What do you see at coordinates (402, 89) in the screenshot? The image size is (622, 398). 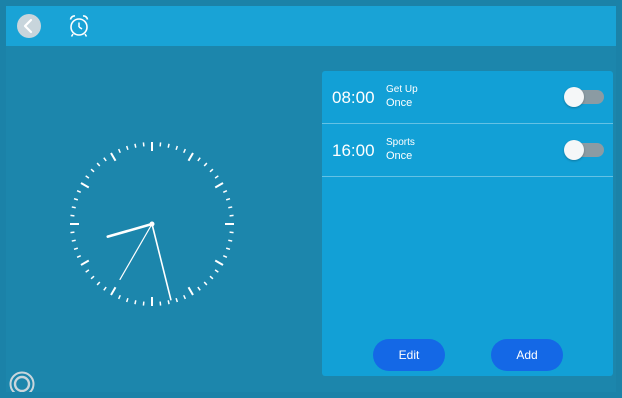 I see `alarm-label: Get Up` at bounding box center [402, 89].